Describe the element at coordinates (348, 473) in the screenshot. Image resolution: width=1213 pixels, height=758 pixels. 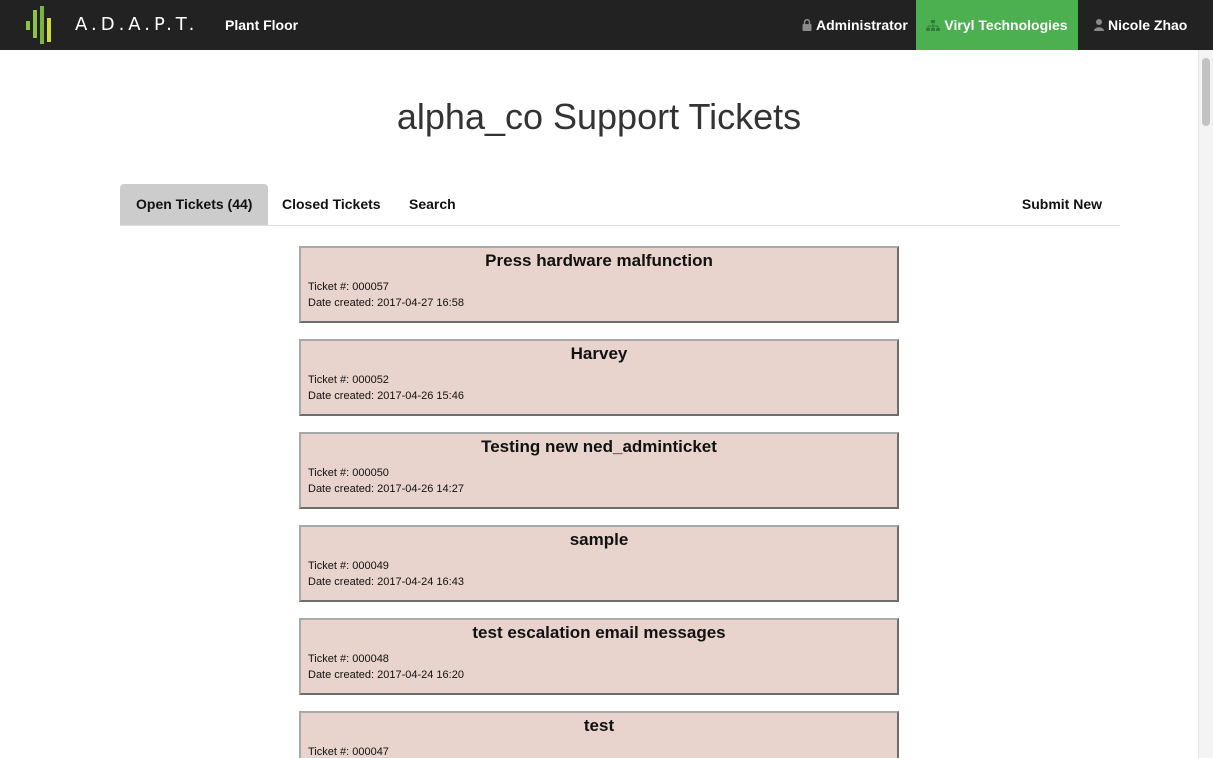
I see `ticket-number: Ticket #: 000050` at that location.